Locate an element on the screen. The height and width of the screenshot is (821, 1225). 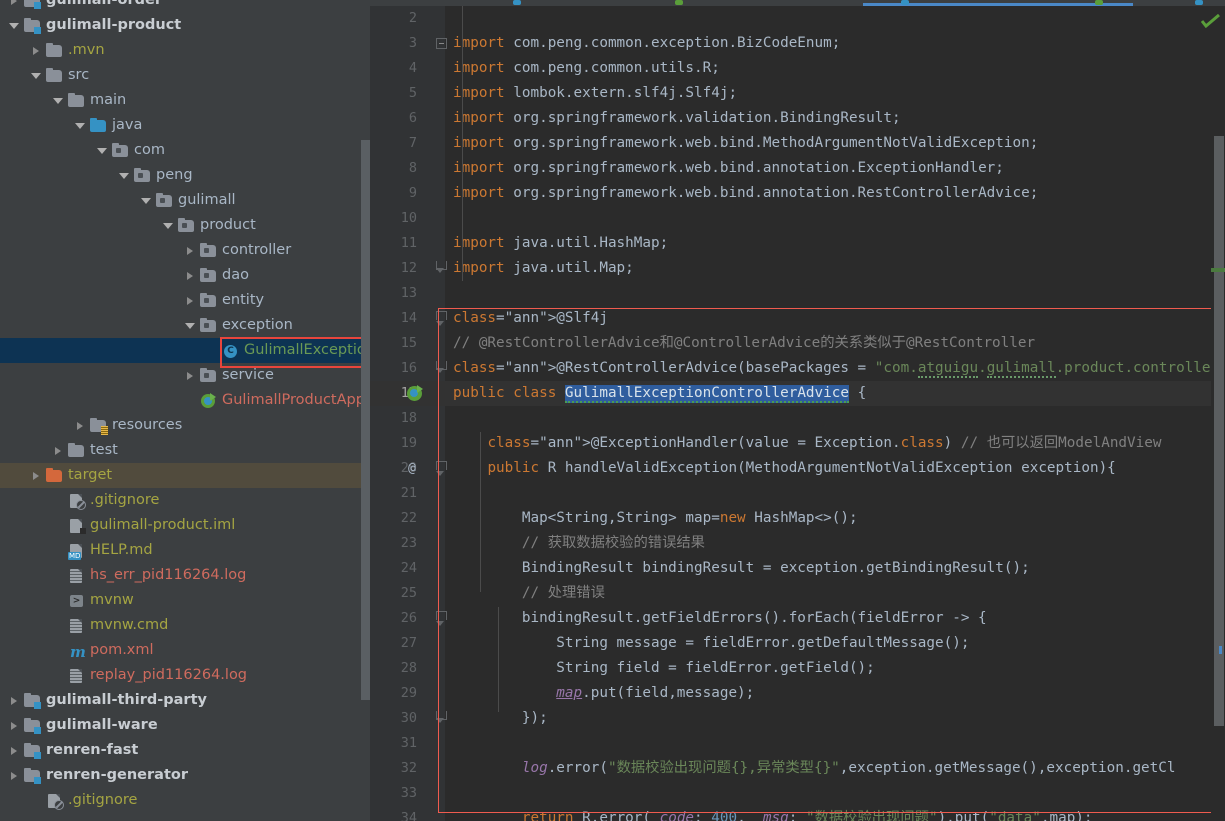
tree-item-gulimall-ware: gulimall-ware is located at coordinates (184, 725).